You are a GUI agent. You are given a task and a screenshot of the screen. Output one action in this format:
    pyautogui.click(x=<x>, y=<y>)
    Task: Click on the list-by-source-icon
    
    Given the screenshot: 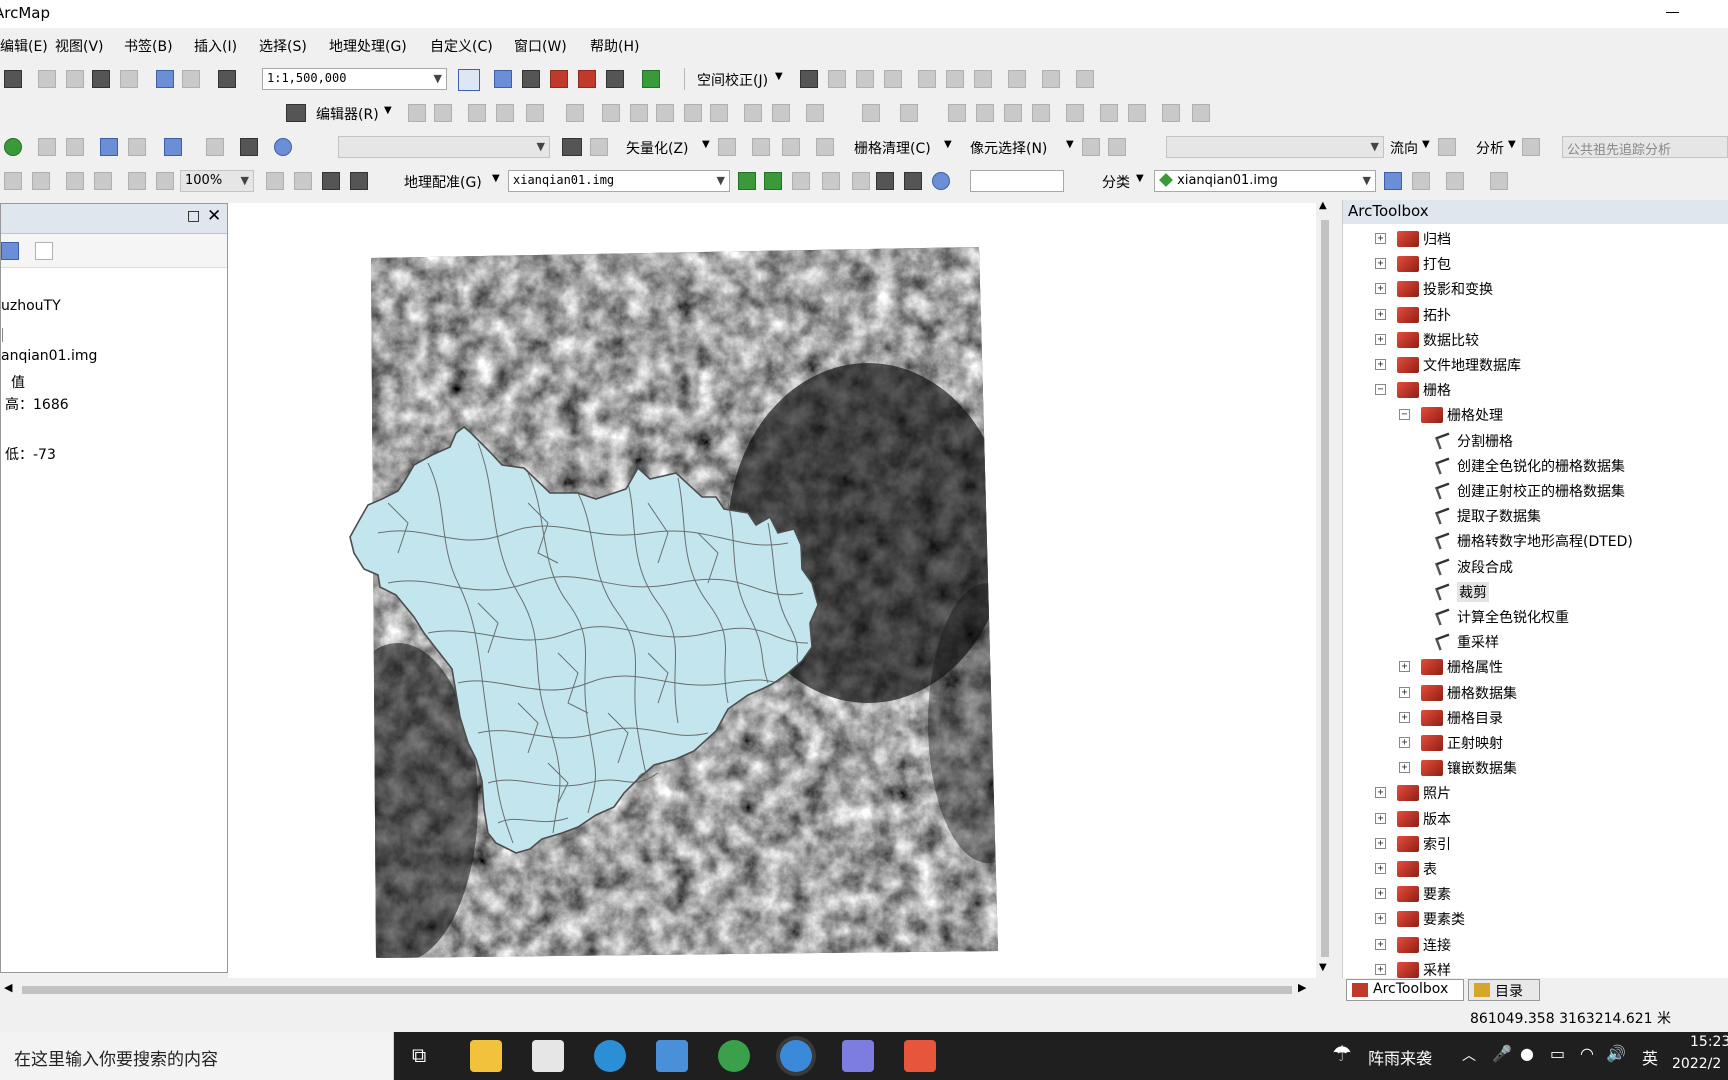 What is the action you would take?
    pyautogui.click(x=10, y=251)
    